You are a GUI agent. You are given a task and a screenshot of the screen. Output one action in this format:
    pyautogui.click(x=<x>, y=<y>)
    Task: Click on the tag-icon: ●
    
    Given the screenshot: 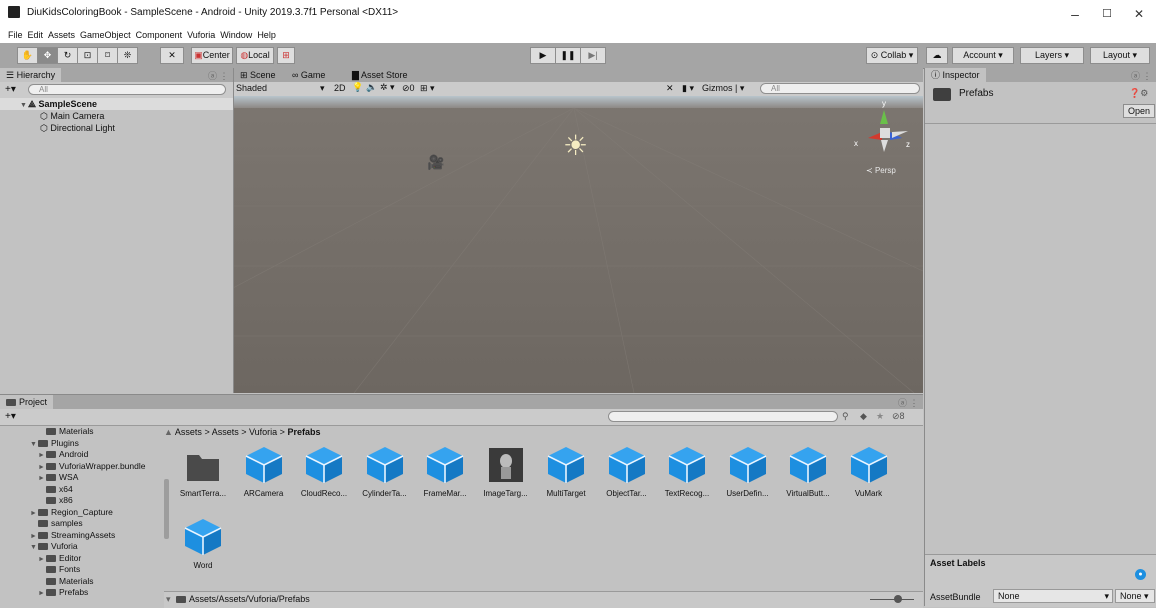 What is the action you would take?
    pyautogui.click(x=1140, y=574)
    